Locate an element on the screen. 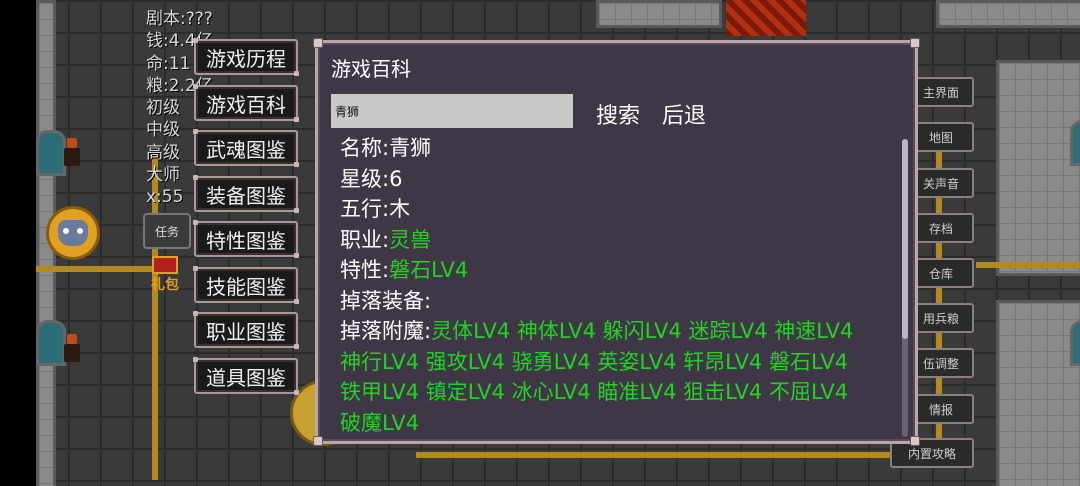 This screenshot has height=486, width=1080. search-button: 搜索 is located at coordinates (618, 114).